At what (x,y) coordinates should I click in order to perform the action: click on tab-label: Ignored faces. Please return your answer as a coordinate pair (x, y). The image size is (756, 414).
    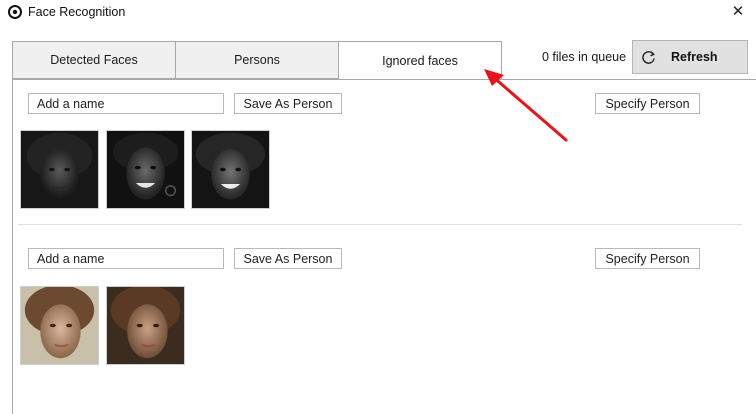
    Looking at the image, I should click on (420, 61).